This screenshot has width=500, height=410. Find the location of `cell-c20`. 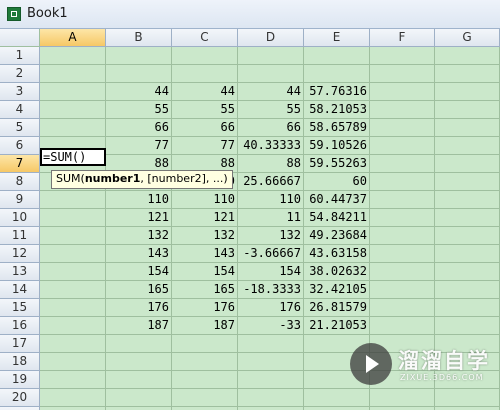

cell-c20 is located at coordinates (205, 398).